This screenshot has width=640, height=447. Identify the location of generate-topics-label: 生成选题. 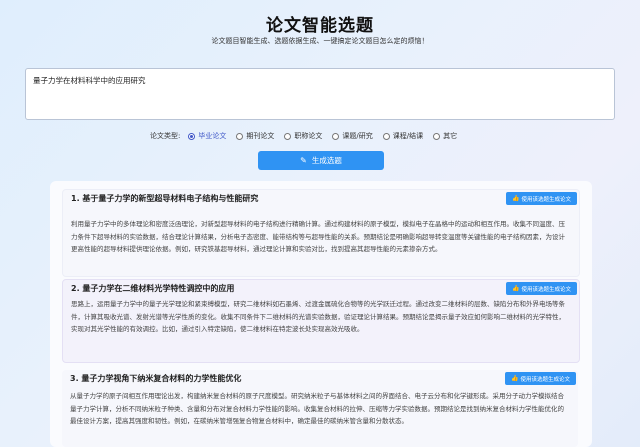
(326, 160).